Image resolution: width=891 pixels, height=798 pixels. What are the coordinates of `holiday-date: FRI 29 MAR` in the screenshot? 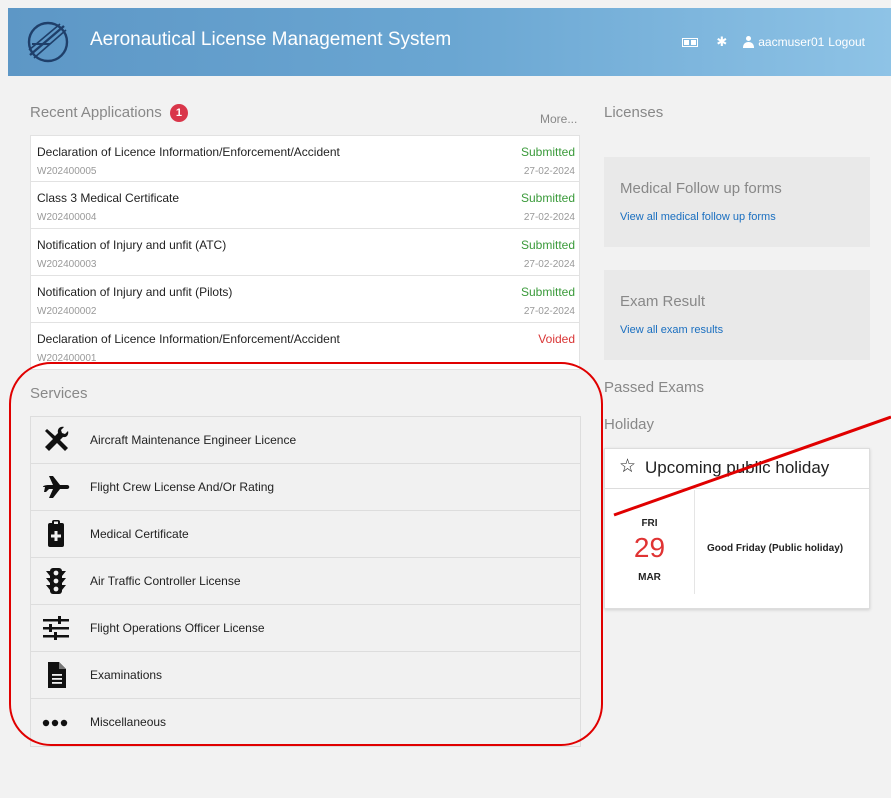 It's located at (650, 542).